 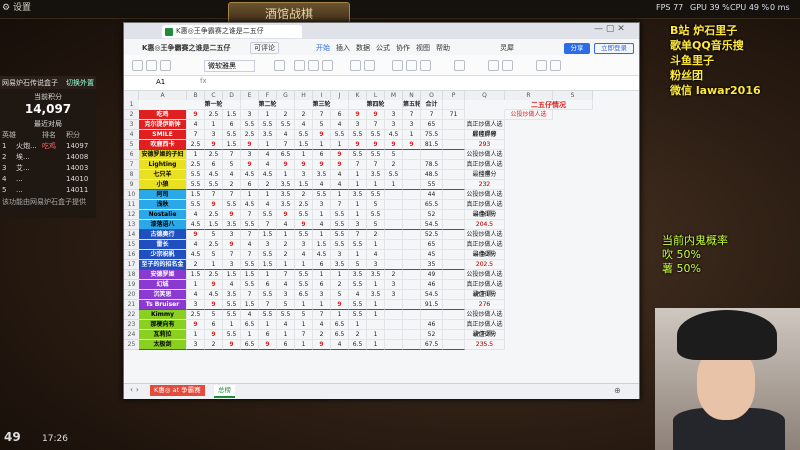 What do you see at coordinates (485, 225) in the screenshot?
I see `group-score-cell: 204.5` at bounding box center [485, 225].